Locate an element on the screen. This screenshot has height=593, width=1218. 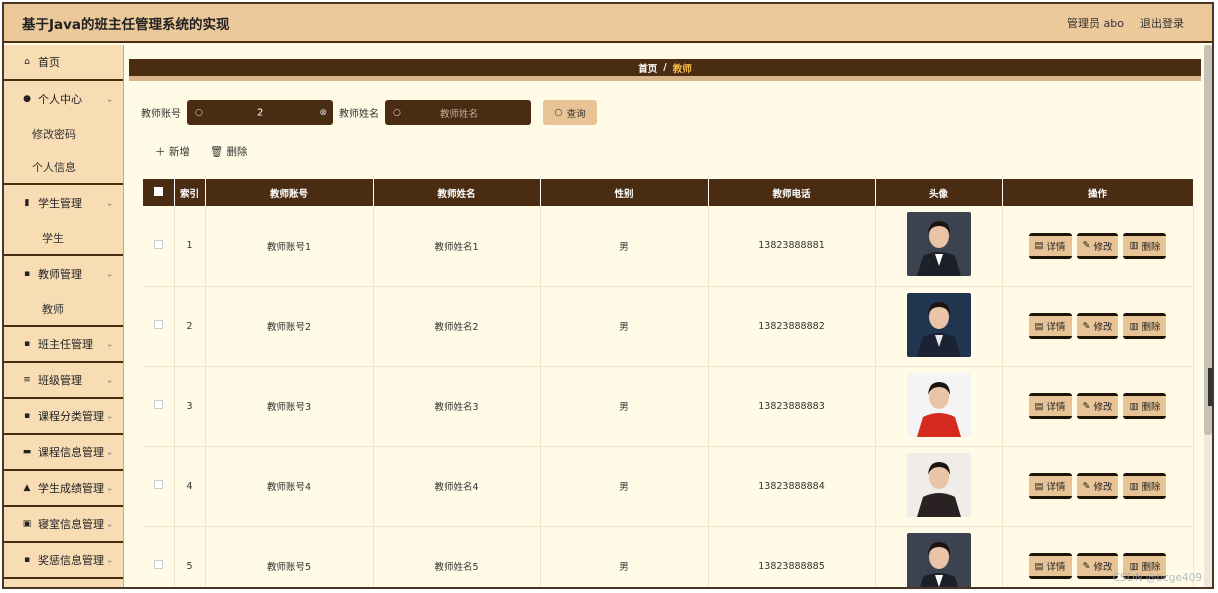
name-search-input: ○ 教师姓名 is located at coordinates (458, 112).